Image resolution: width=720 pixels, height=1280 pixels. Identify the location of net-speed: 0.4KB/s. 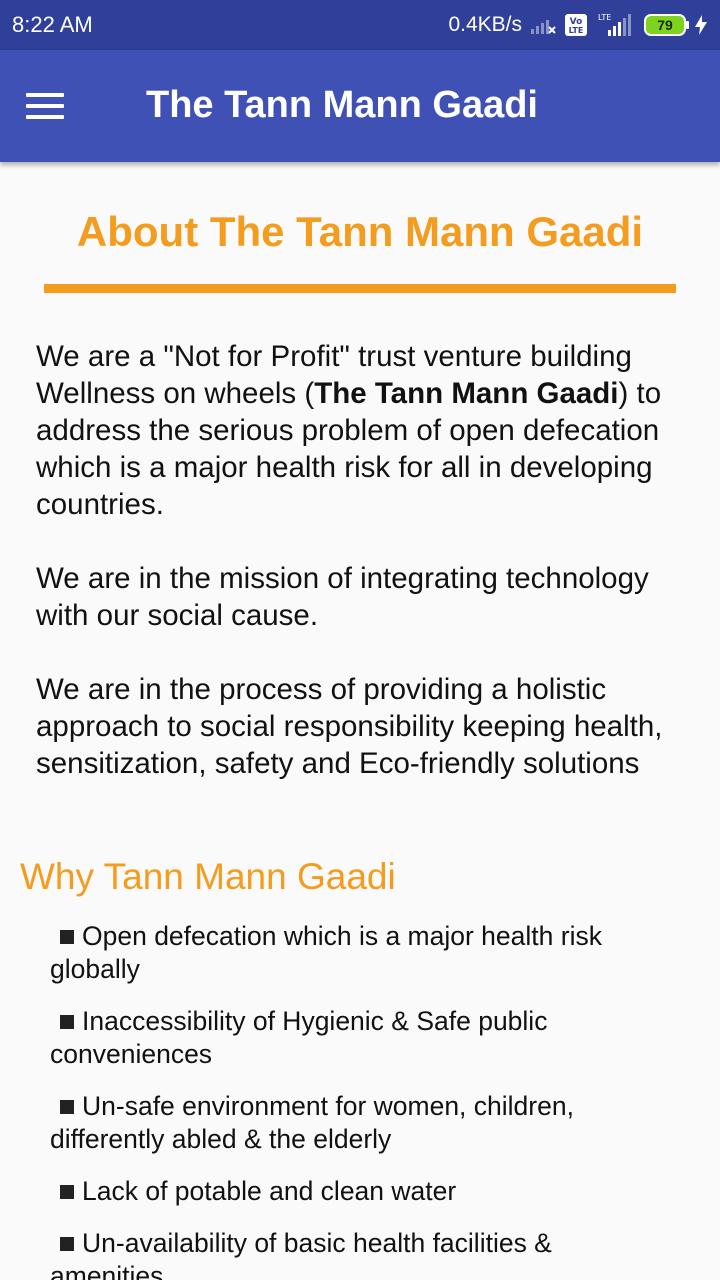
(485, 24).